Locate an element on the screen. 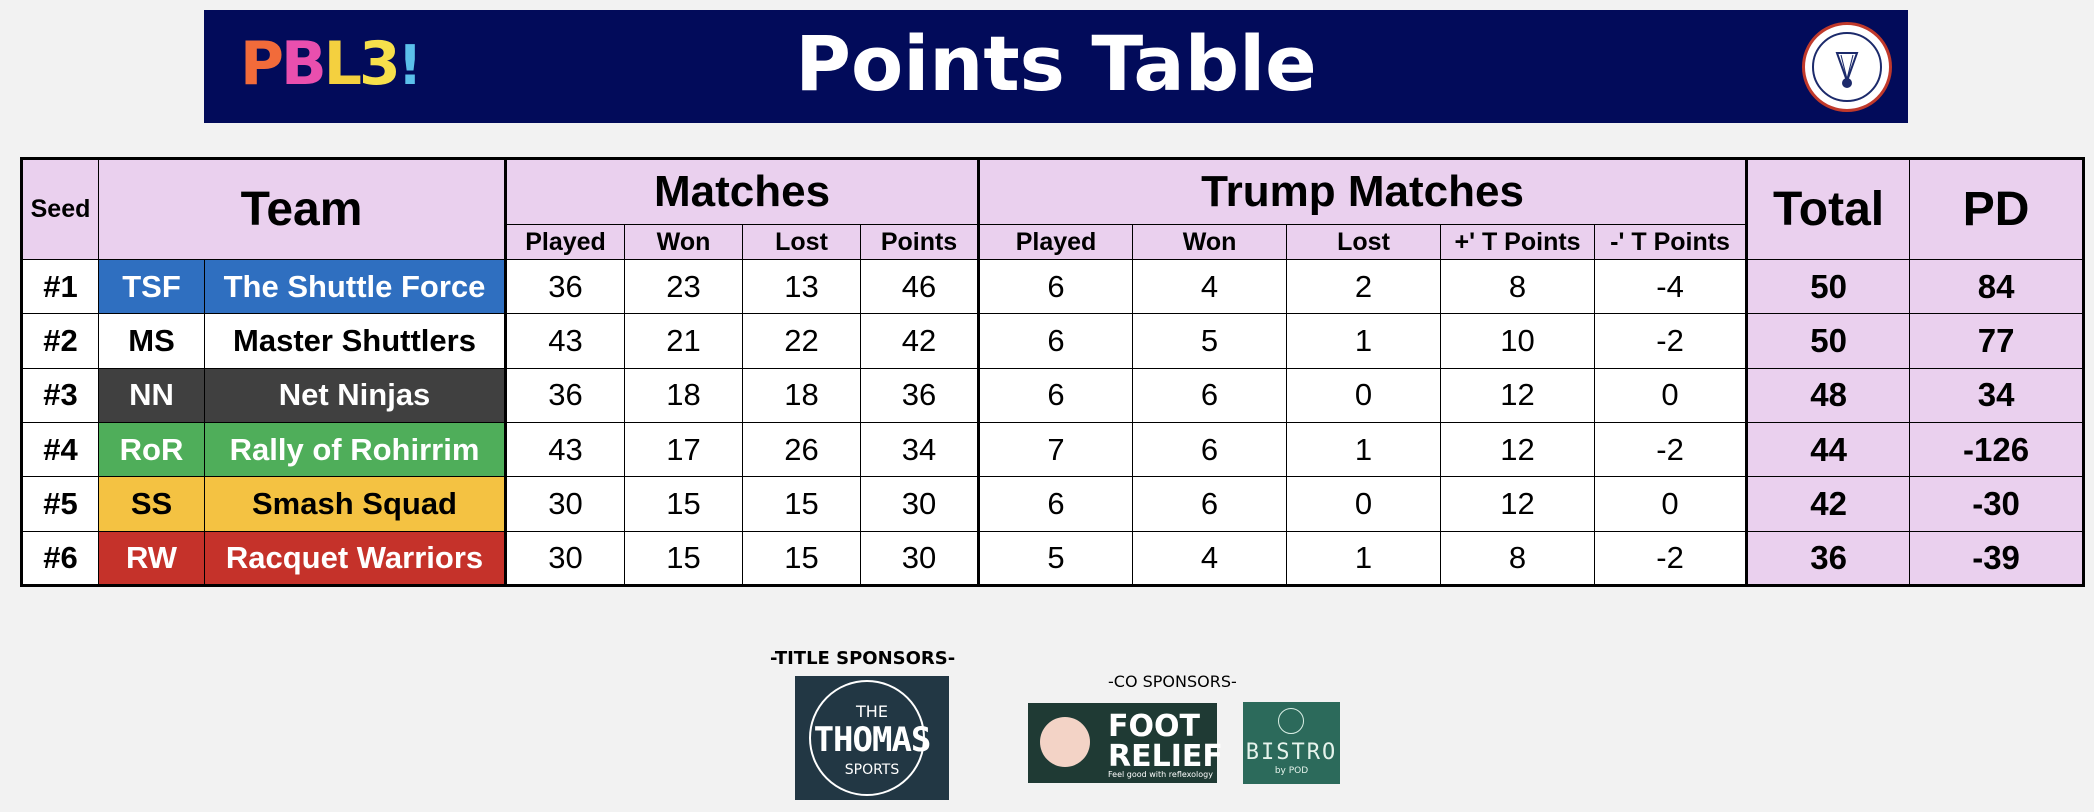 The height and width of the screenshot is (812, 2094). trump-minus-points: -2 is located at coordinates (1671, 449).